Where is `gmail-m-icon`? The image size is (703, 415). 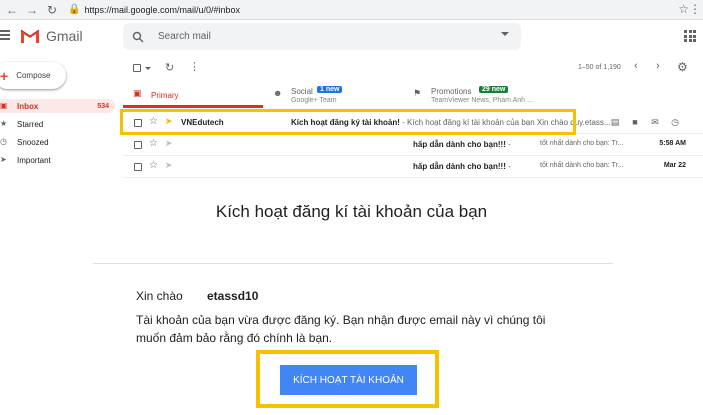
gmail-m-icon is located at coordinates (30, 36).